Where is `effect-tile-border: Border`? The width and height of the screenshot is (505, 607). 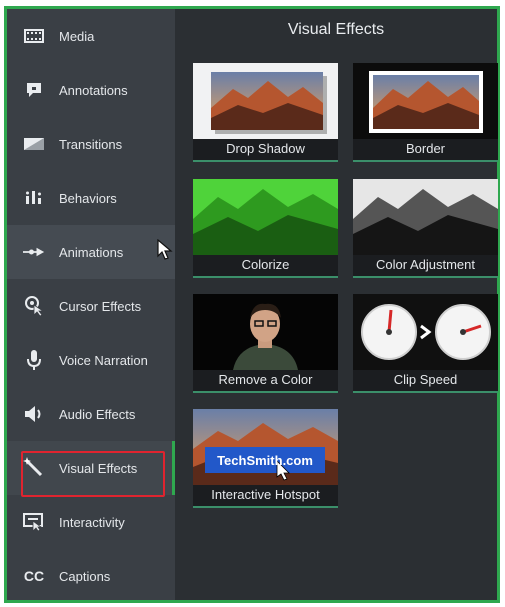
effect-tile-border: Border is located at coordinates (425, 112).